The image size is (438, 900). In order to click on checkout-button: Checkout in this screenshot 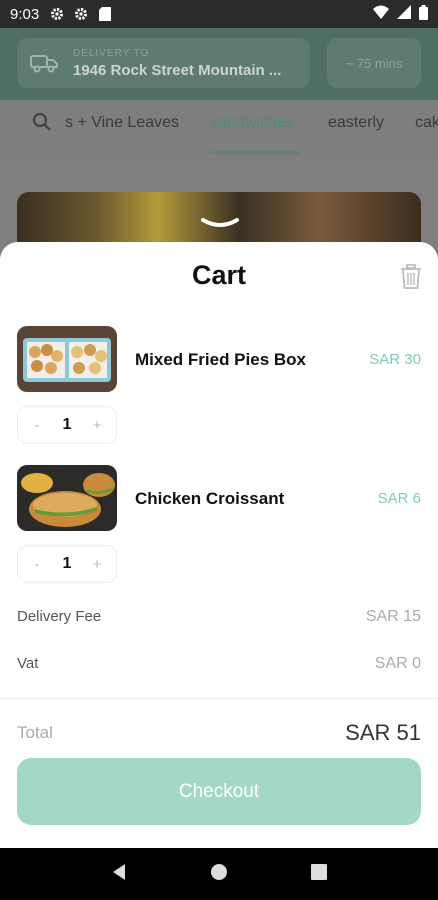, I will do `click(219, 791)`.